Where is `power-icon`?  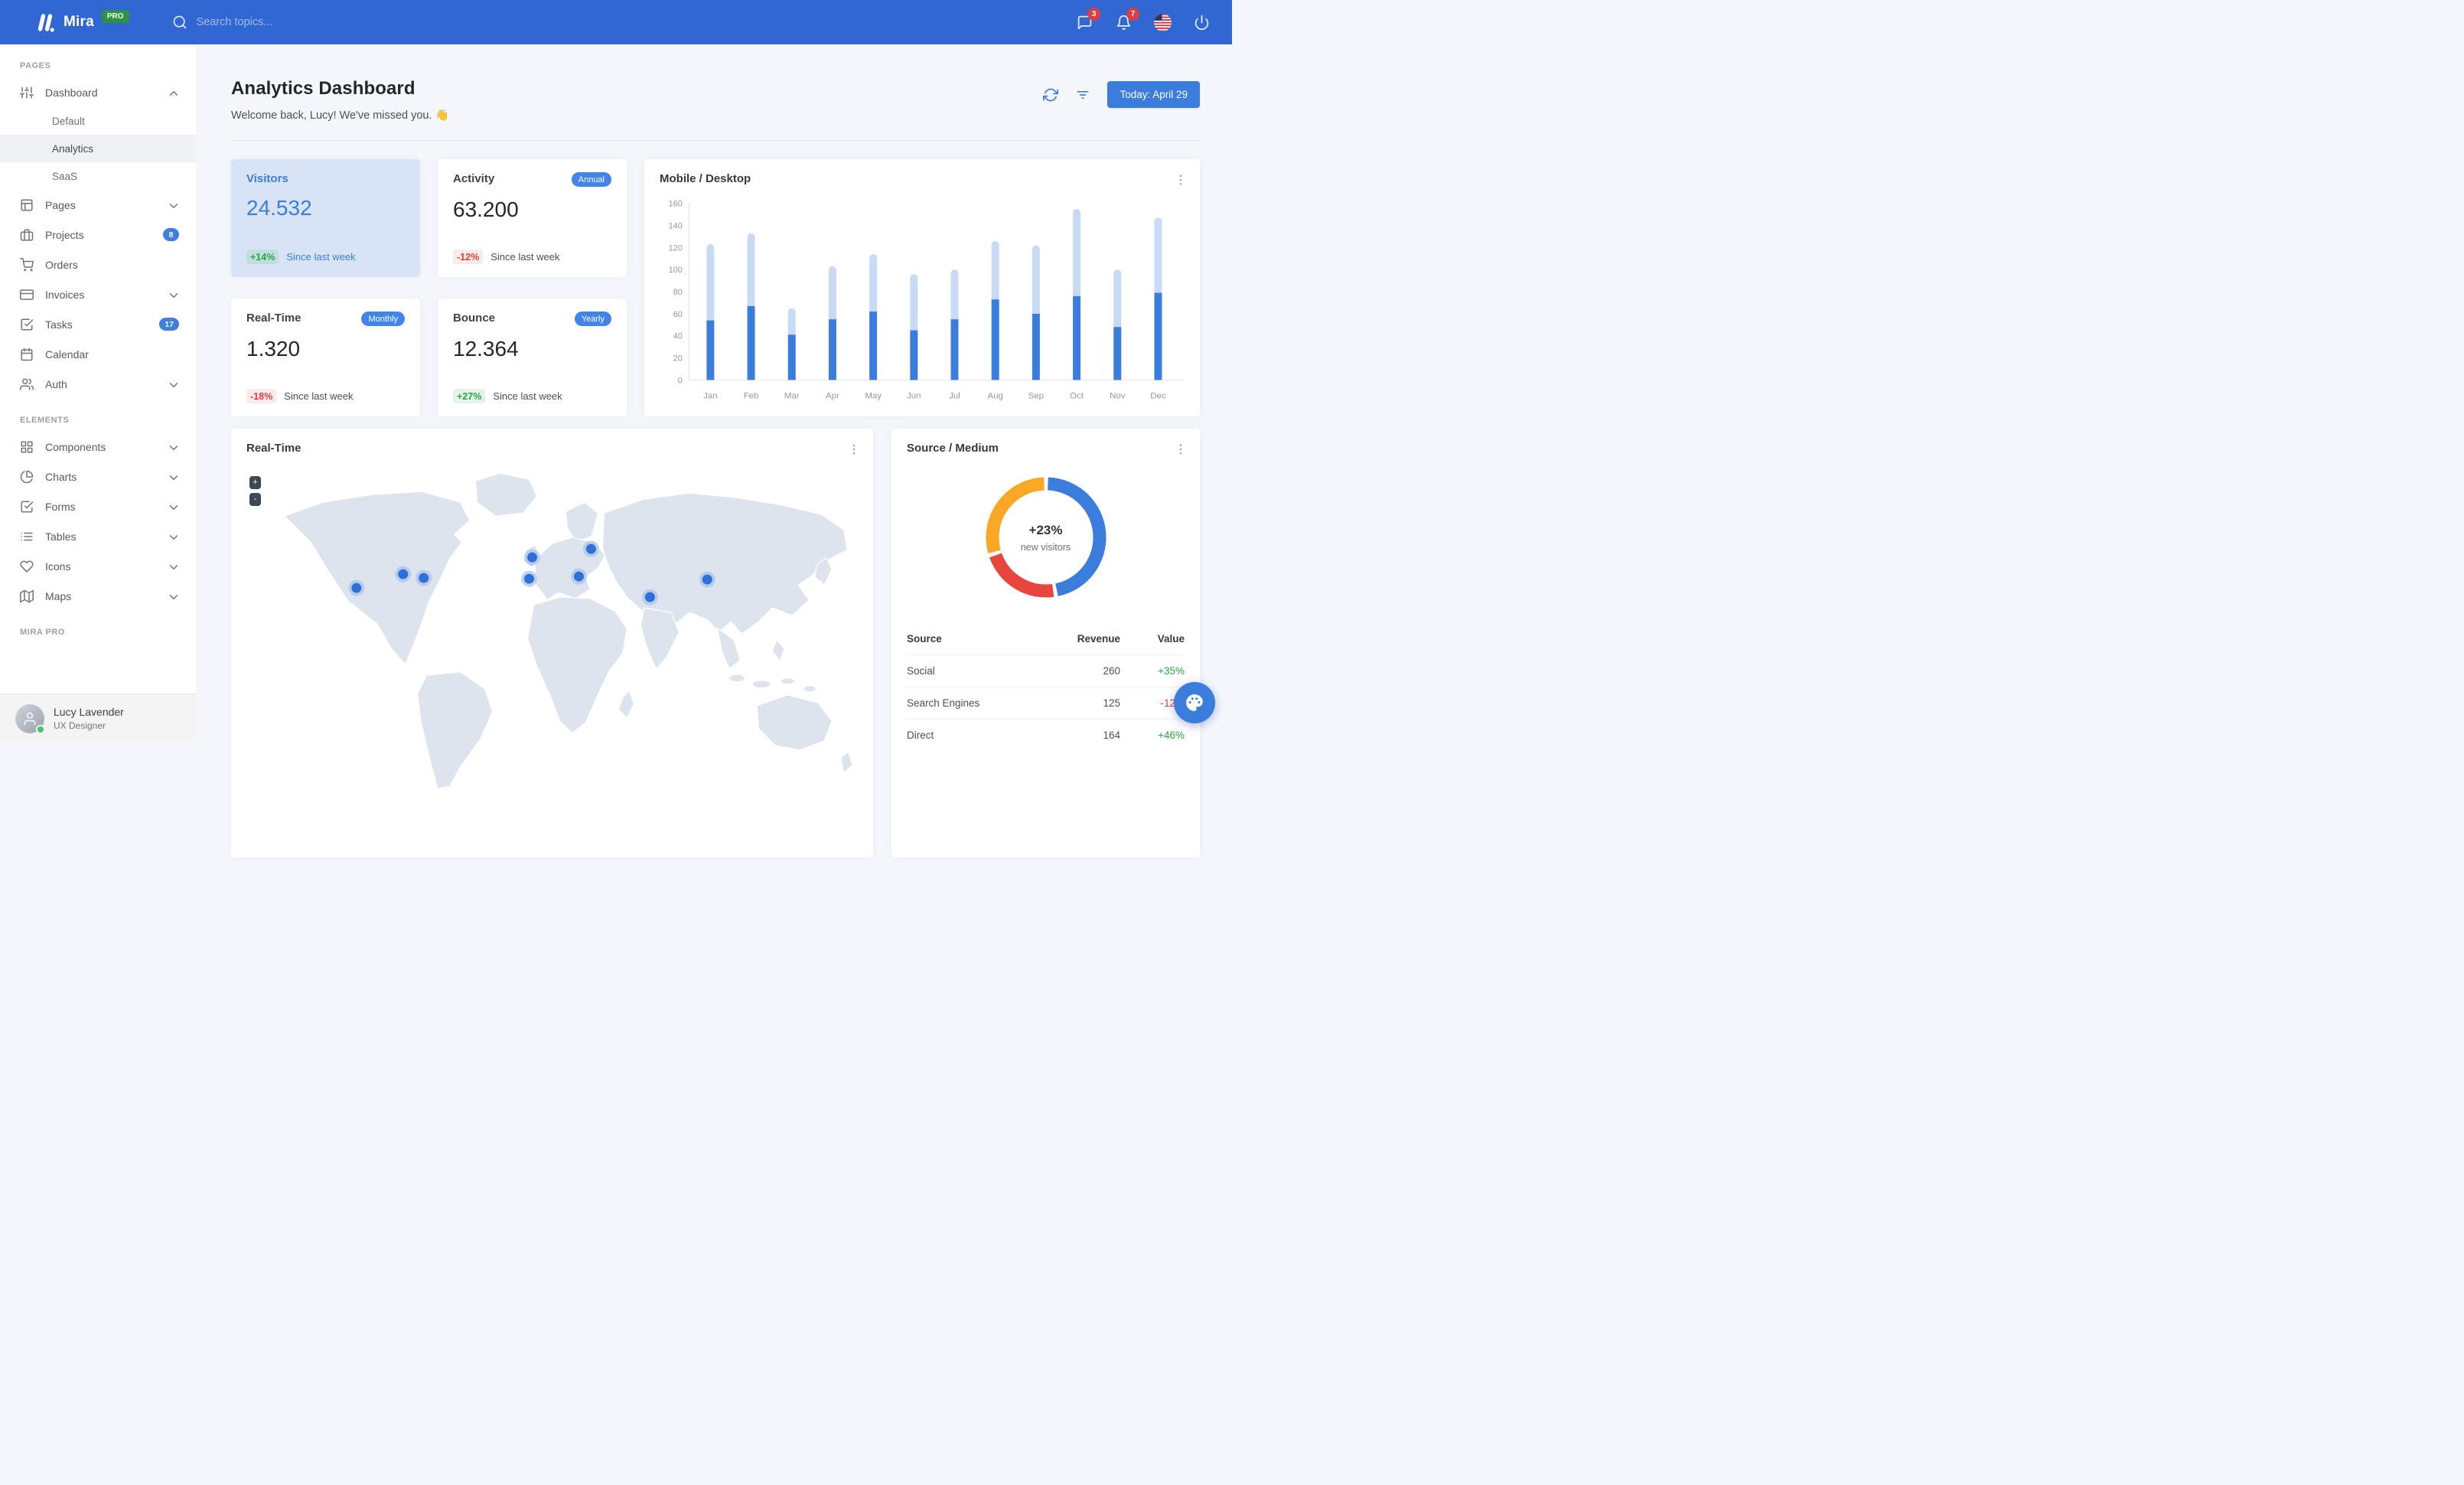 power-icon is located at coordinates (1201, 23).